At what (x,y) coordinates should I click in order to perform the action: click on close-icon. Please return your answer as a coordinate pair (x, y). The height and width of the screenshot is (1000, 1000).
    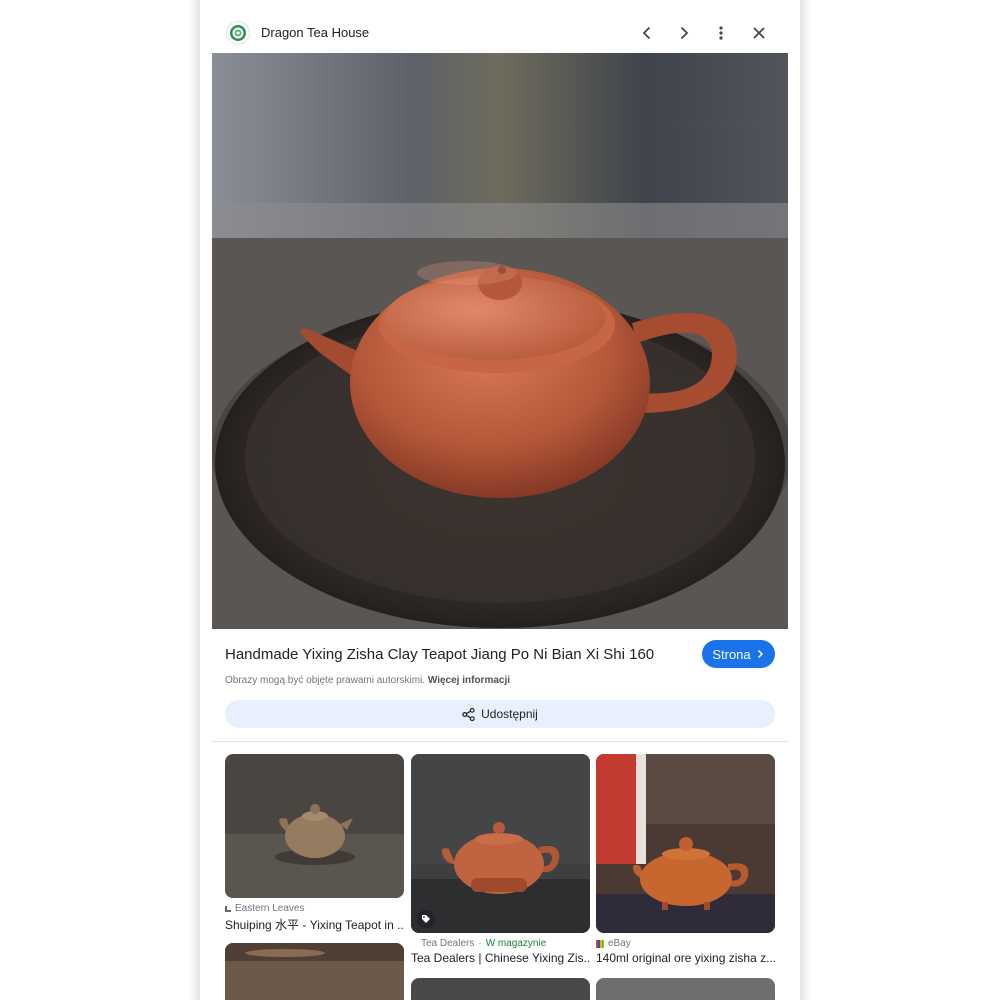
    Looking at the image, I should click on (759, 33).